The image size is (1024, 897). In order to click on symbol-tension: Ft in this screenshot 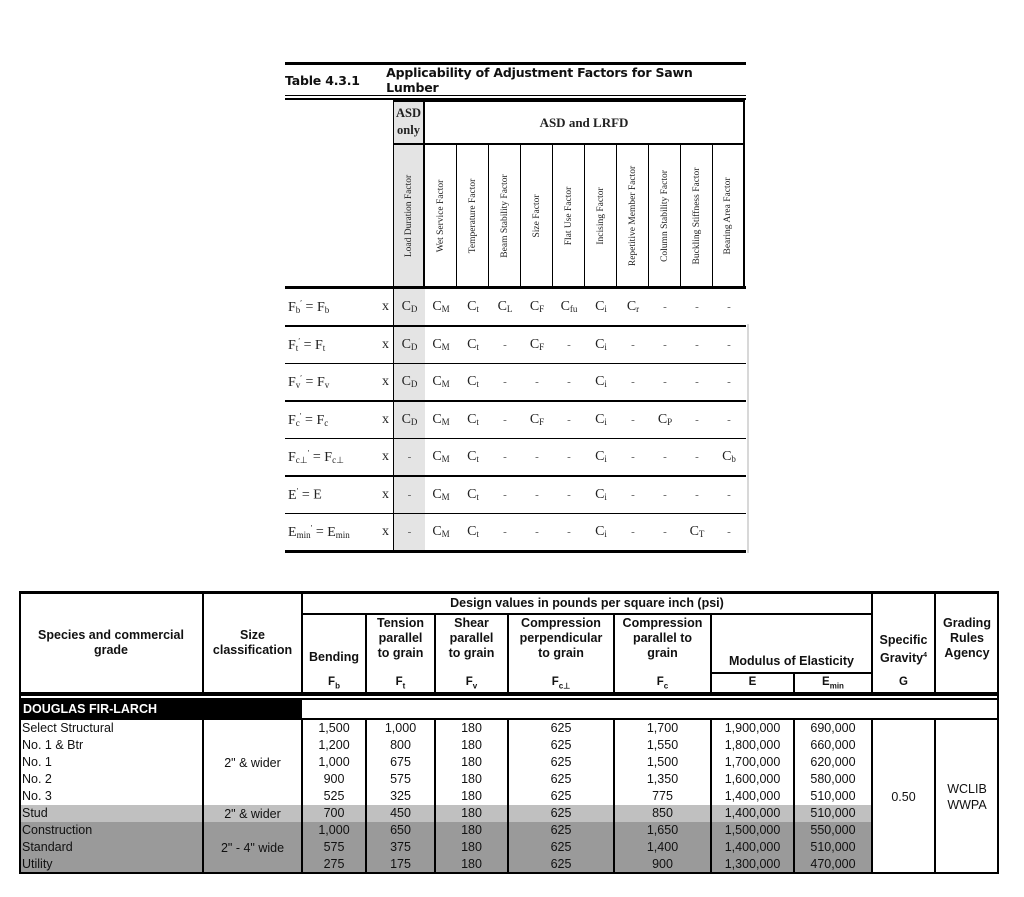, I will do `click(400, 683)`.